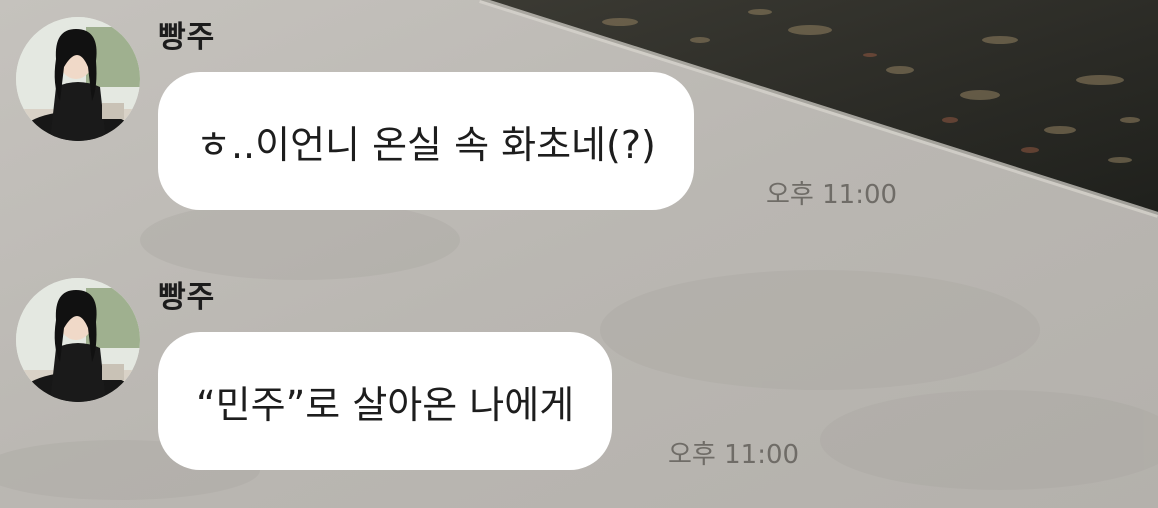 The width and height of the screenshot is (1158, 508). I want to click on message-text: ㅎ..이언니 온실 속 화초네(?), so click(426, 144).